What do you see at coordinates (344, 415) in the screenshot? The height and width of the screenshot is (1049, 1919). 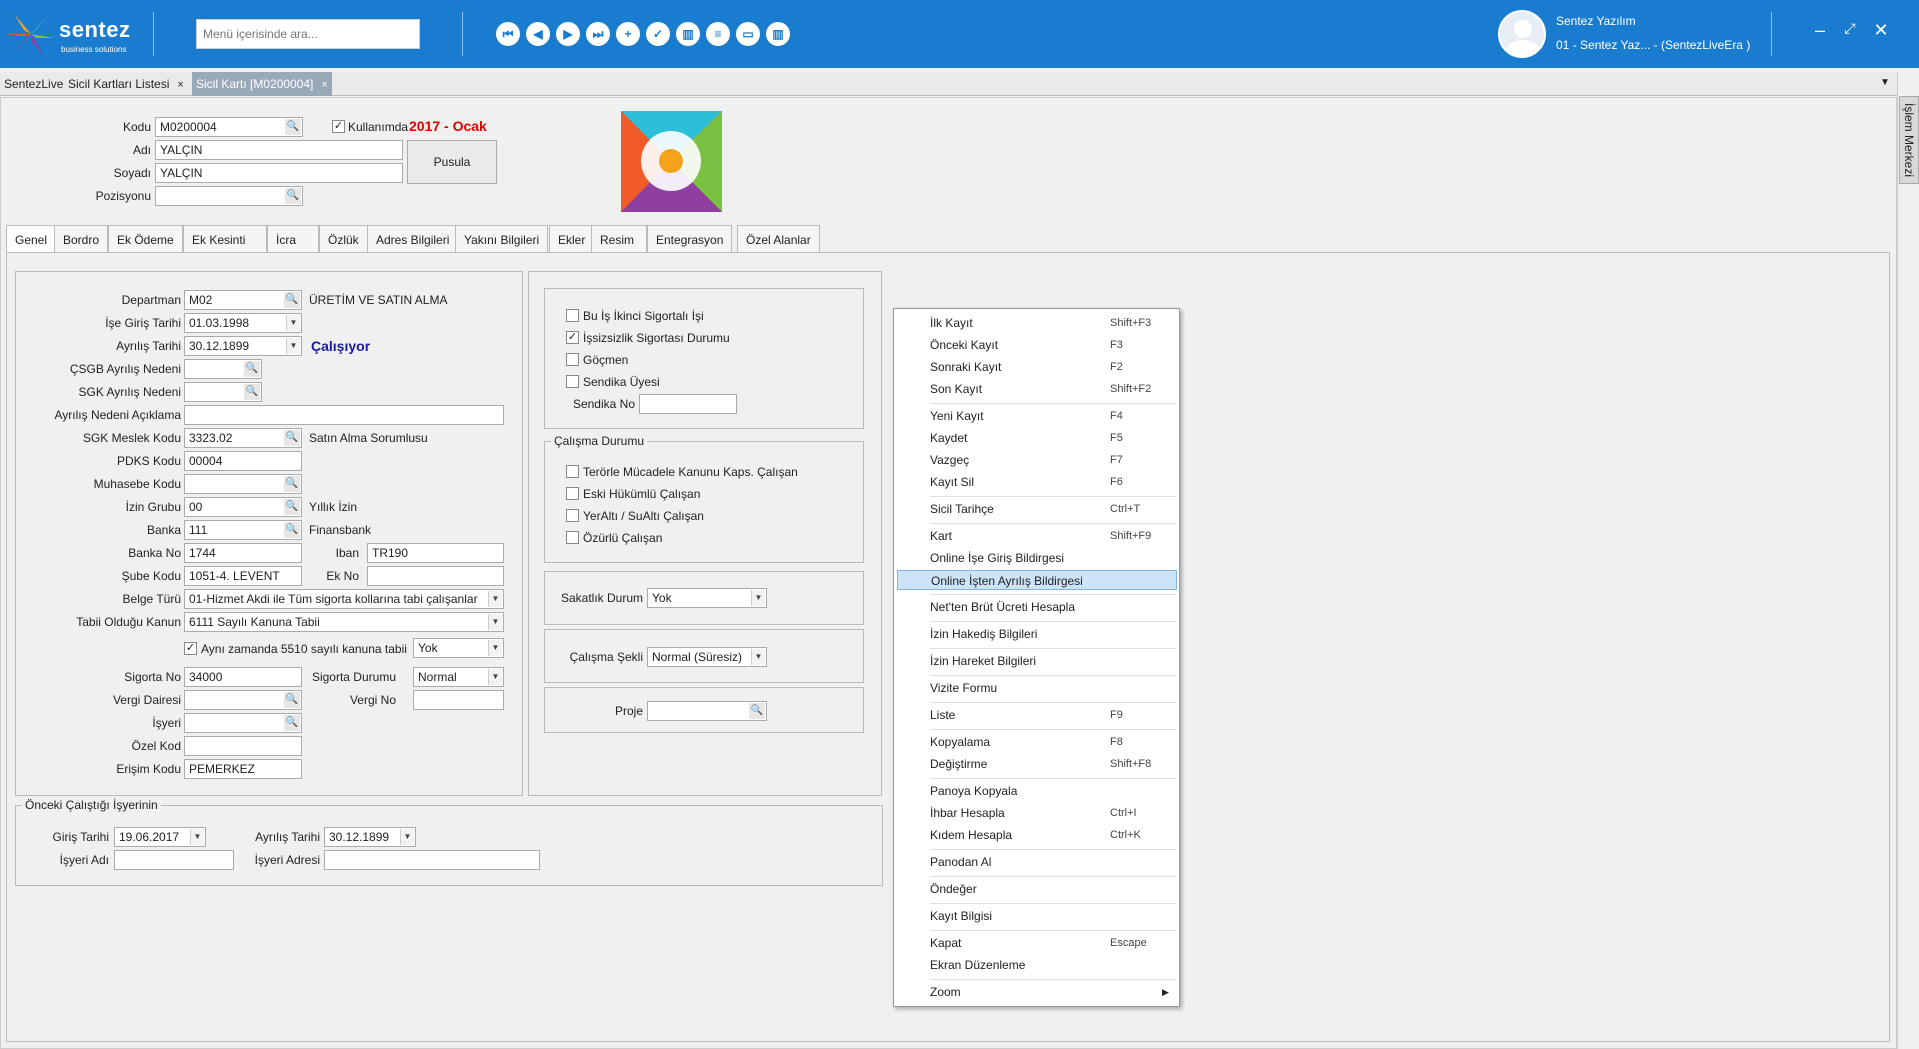 I see `ayrilis-aciklama-field` at bounding box center [344, 415].